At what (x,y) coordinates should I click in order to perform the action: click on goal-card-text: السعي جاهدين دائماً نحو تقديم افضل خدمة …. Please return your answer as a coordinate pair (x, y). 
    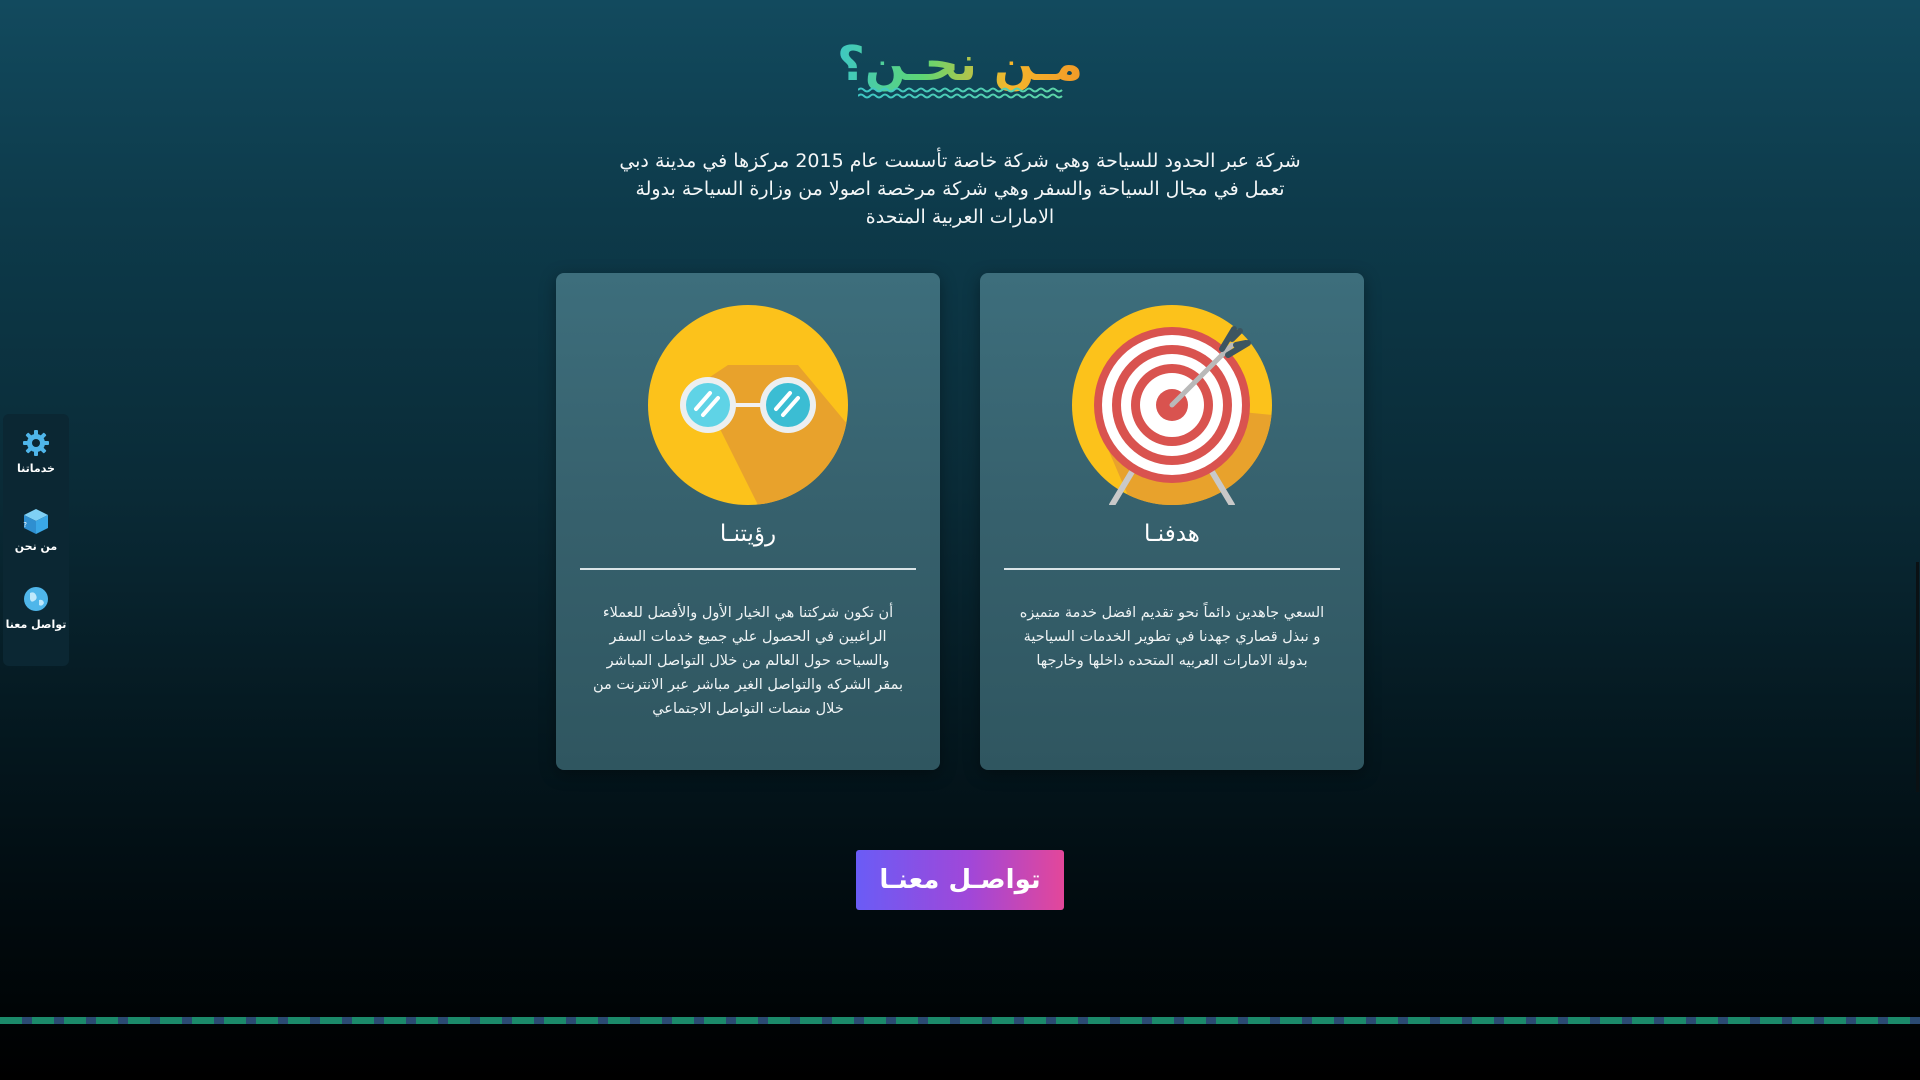
    Looking at the image, I should click on (1172, 637).